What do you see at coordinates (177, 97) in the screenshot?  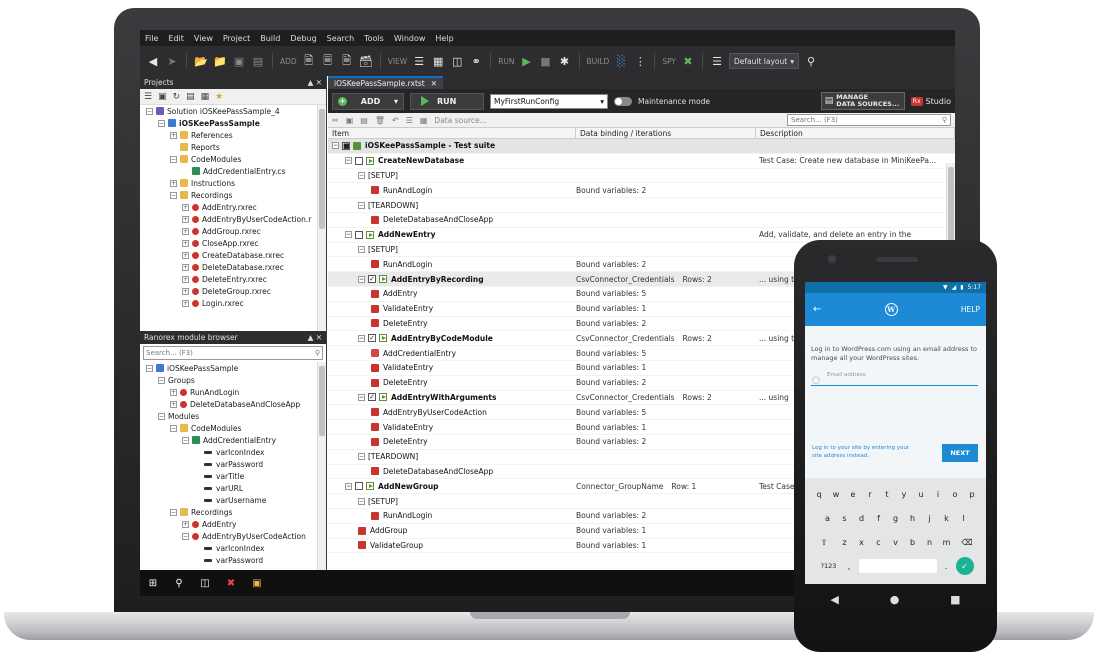 I see `refresh-icon: ↻` at bounding box center [177, 97].